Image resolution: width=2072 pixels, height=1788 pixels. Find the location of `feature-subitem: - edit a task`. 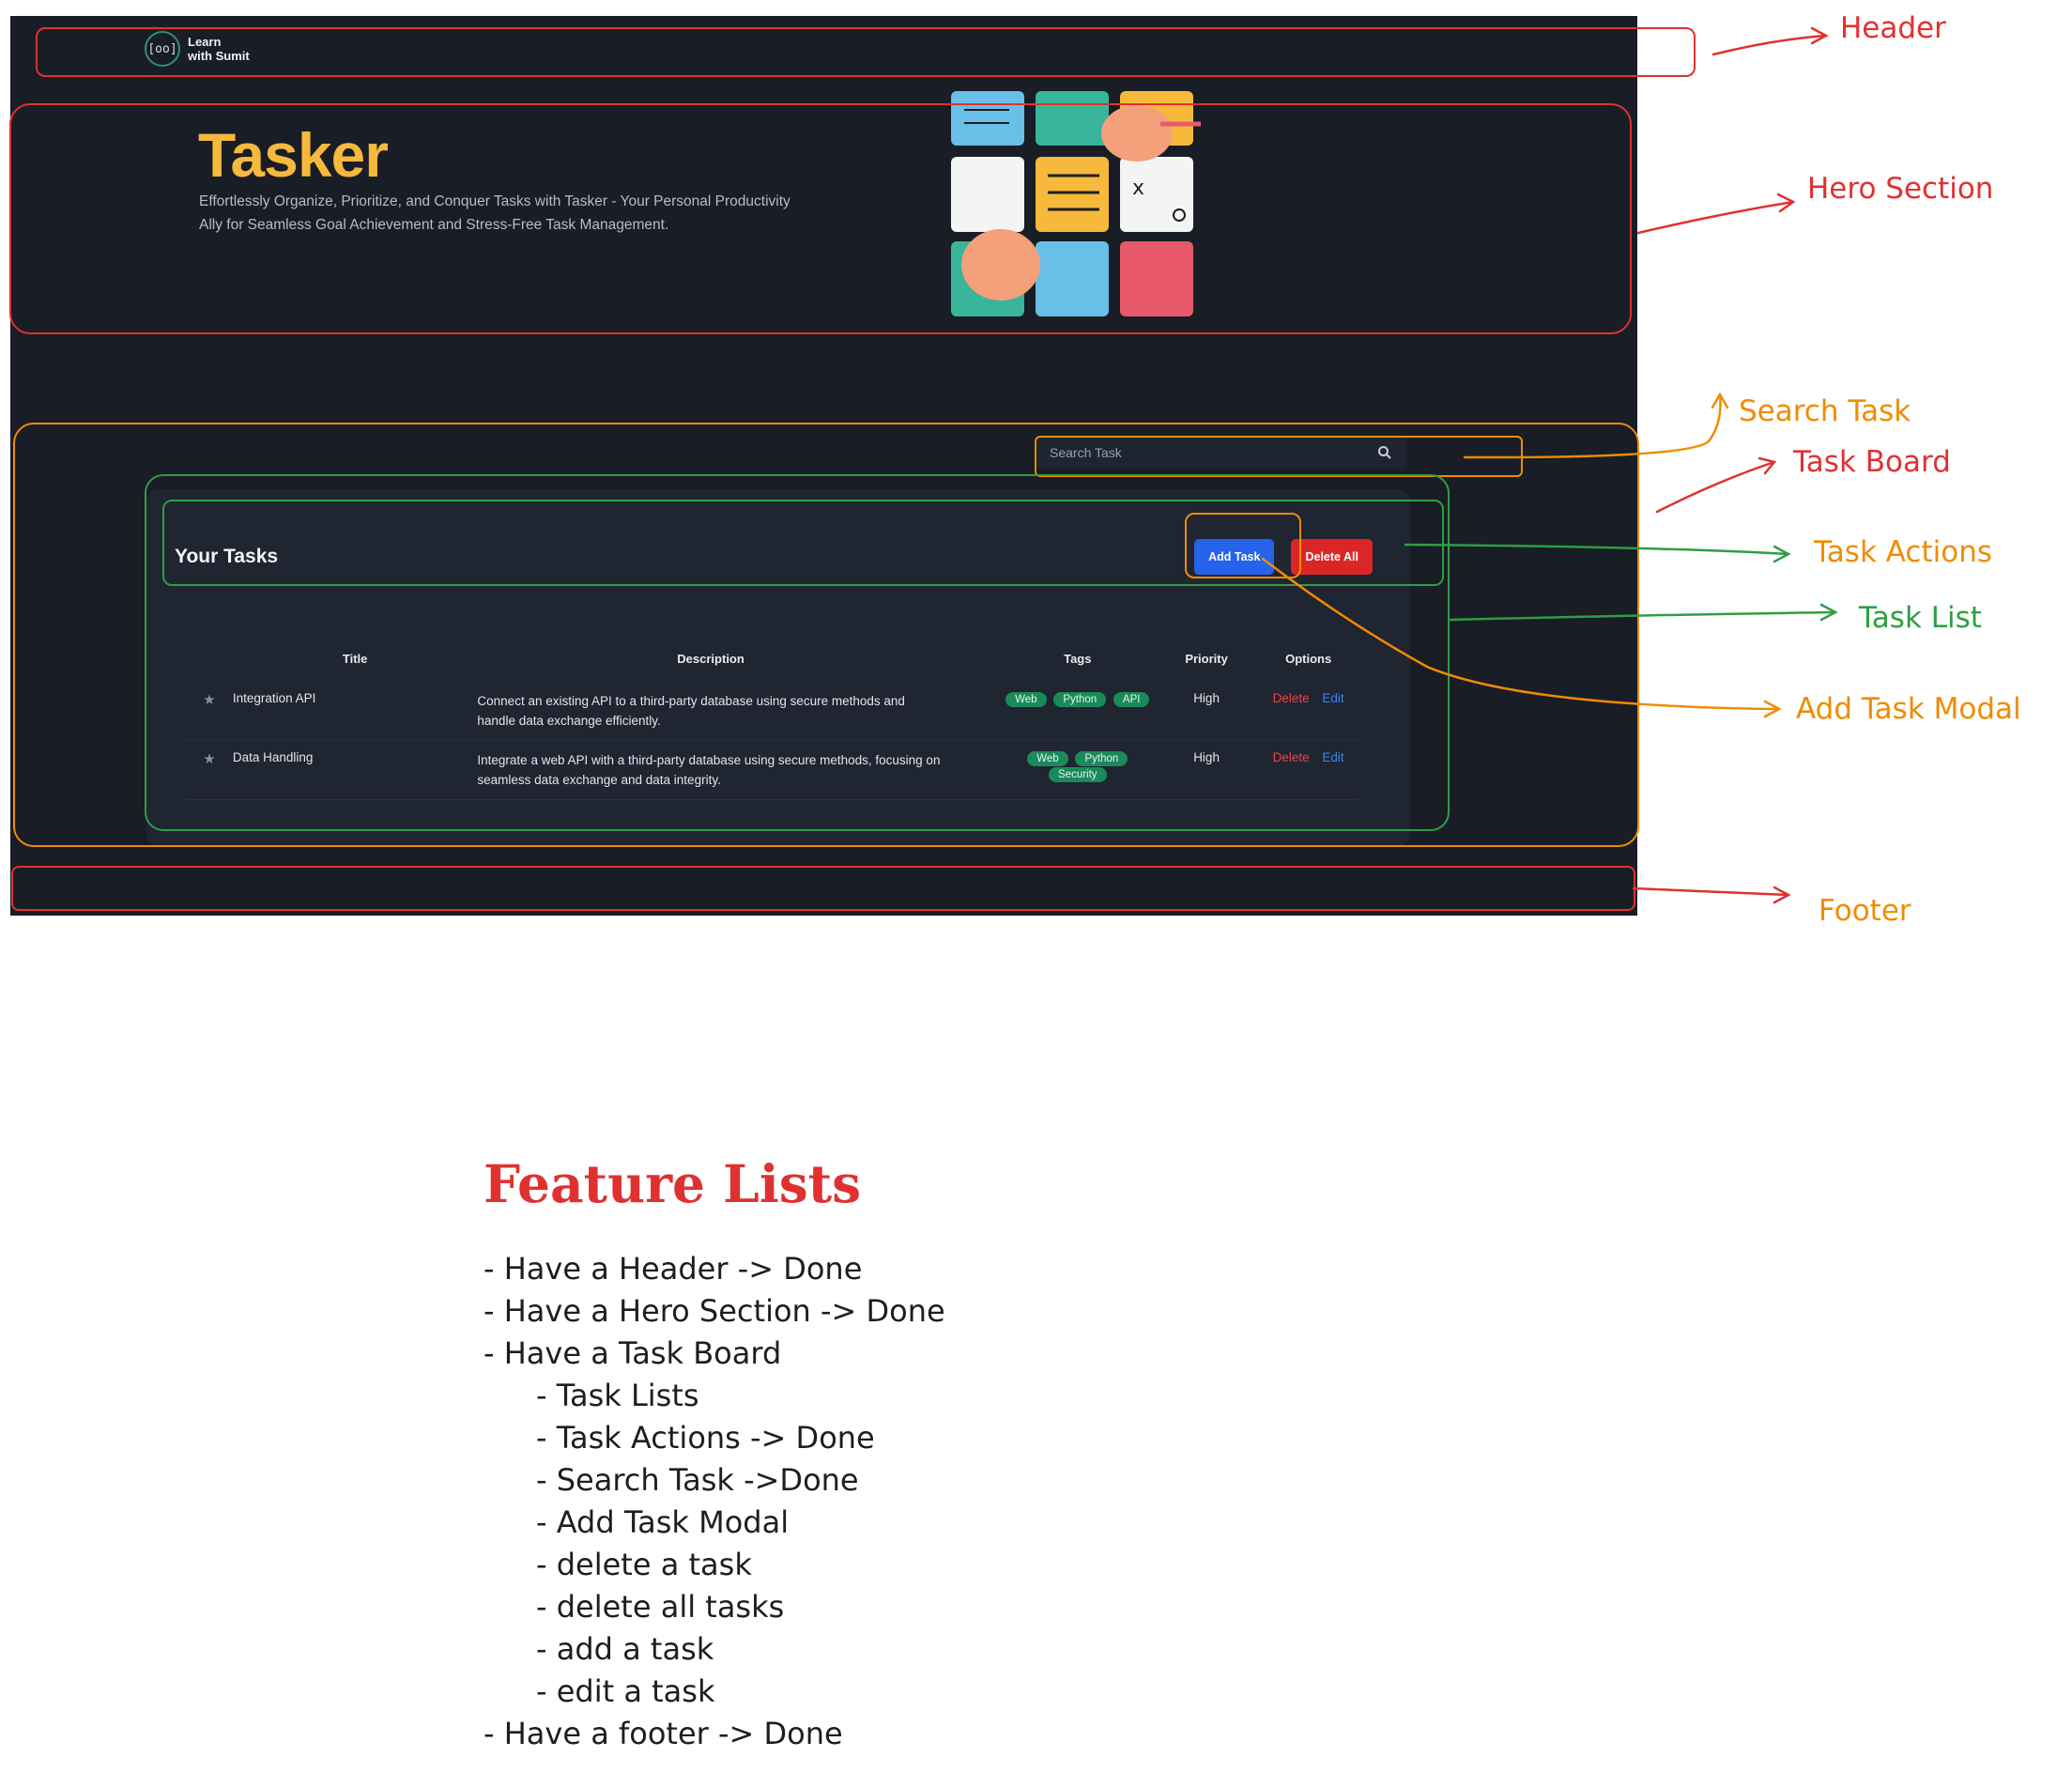

feature-subitem: - edit a task is located at coordinates (626, 1691).